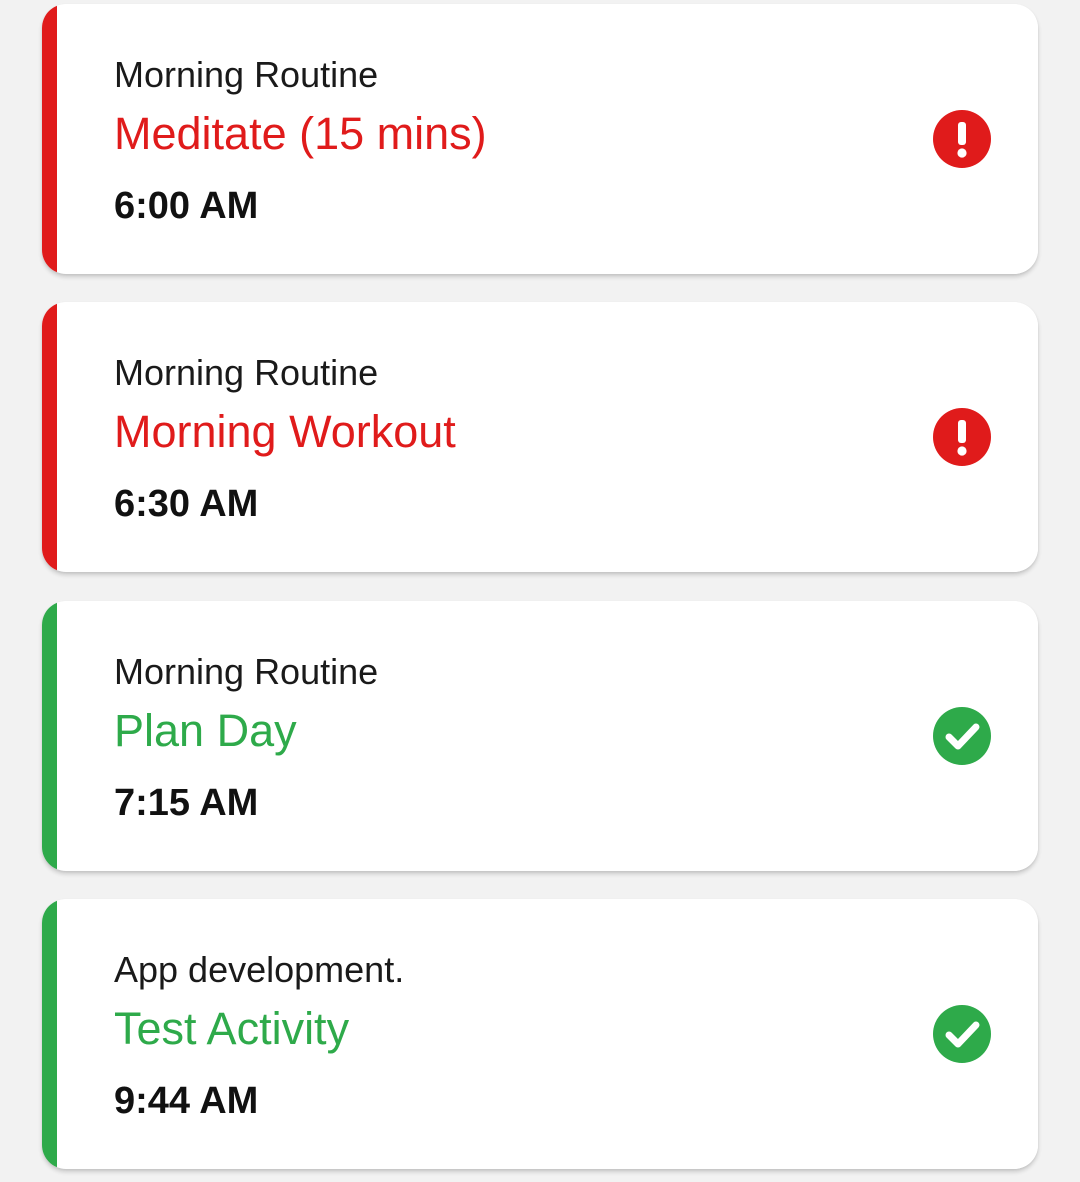 The height and width of the screenshot is (1182, 1080). Describe the element at coordinates (259, 969) in the screenshot. I see `task-group-label: App development.` at that location.